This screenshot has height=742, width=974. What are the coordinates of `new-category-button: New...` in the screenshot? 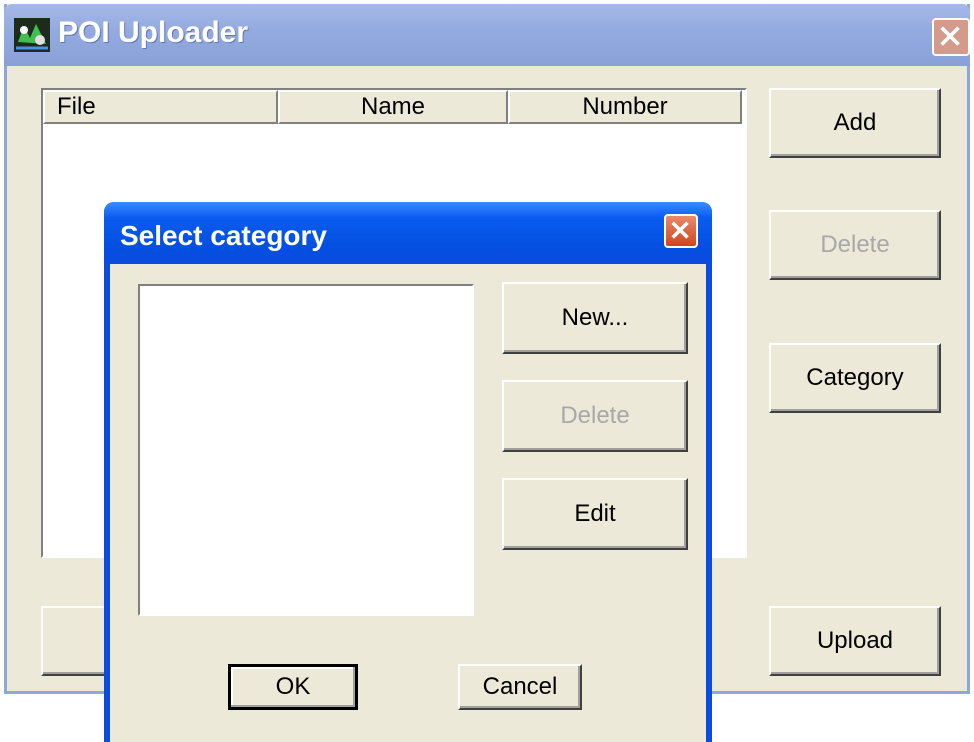 It's located at (595, 318).